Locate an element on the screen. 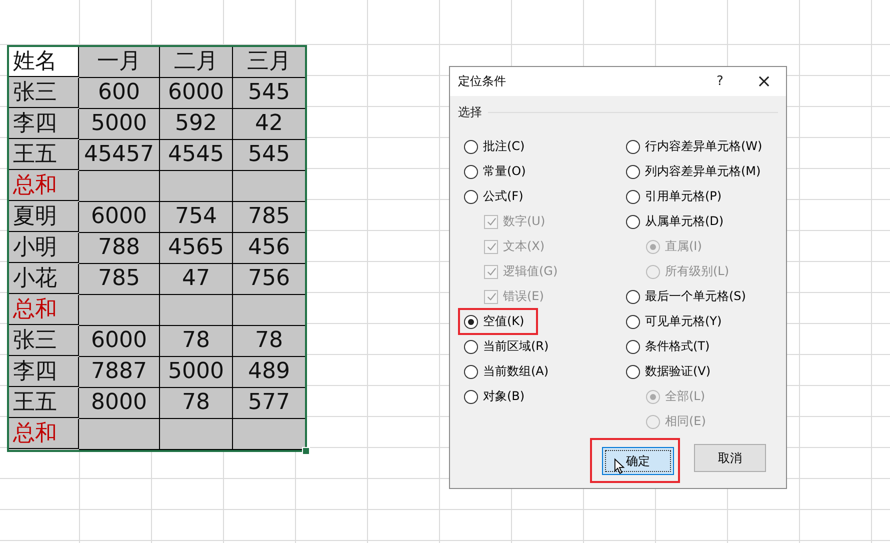  table-cell: 小明 is located at coordinates (44, 248).